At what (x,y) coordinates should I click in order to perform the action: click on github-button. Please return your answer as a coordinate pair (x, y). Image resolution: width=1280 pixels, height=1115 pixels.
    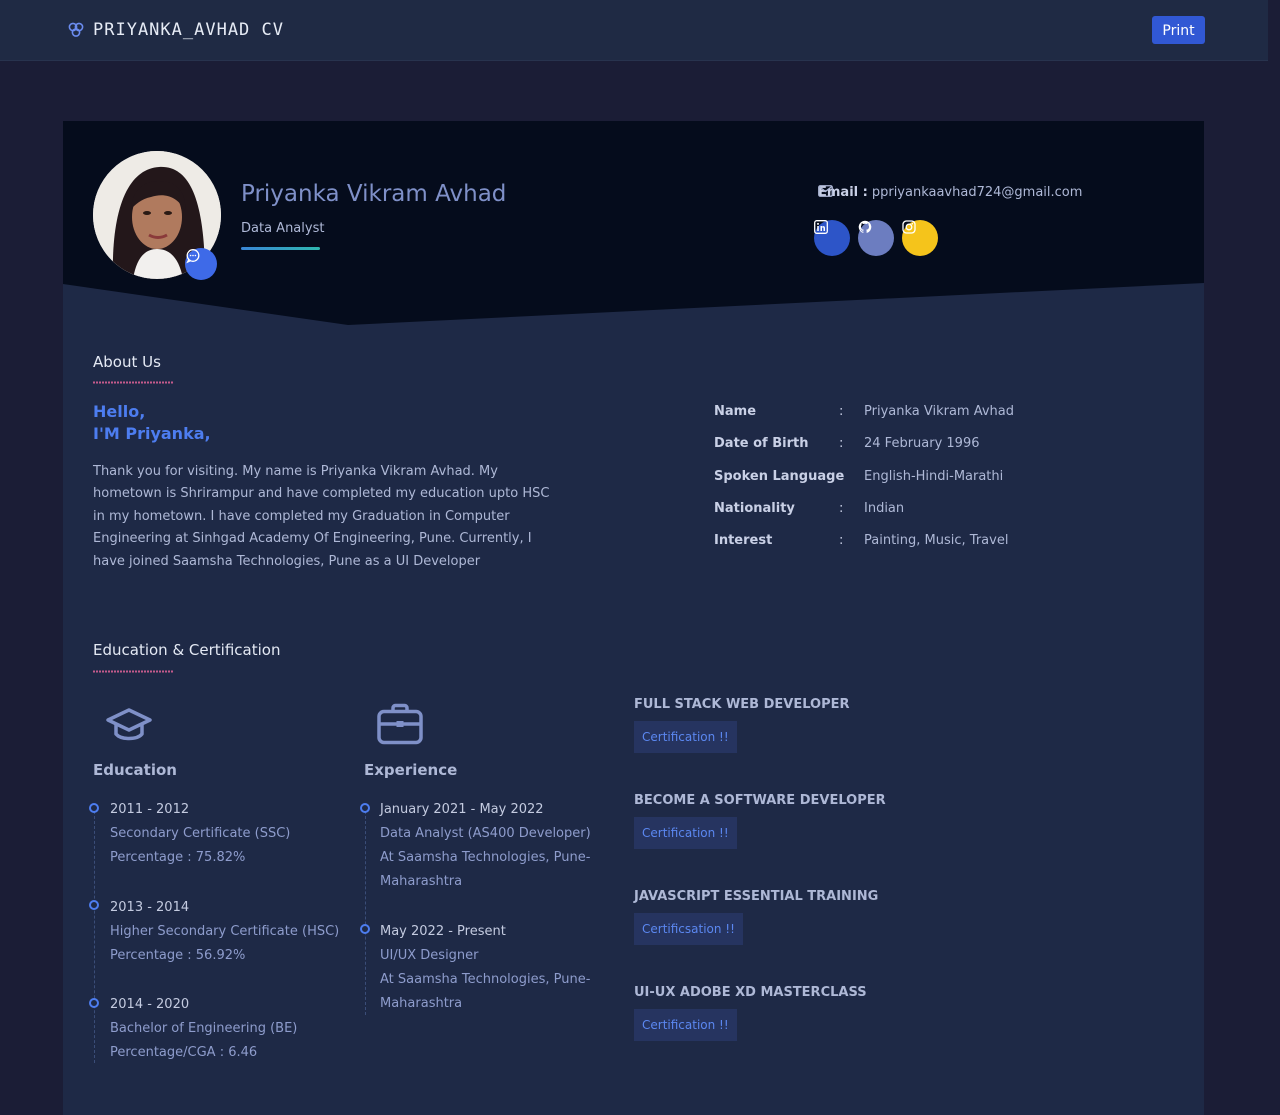
    Looking at the image, I should click on (876, 238).